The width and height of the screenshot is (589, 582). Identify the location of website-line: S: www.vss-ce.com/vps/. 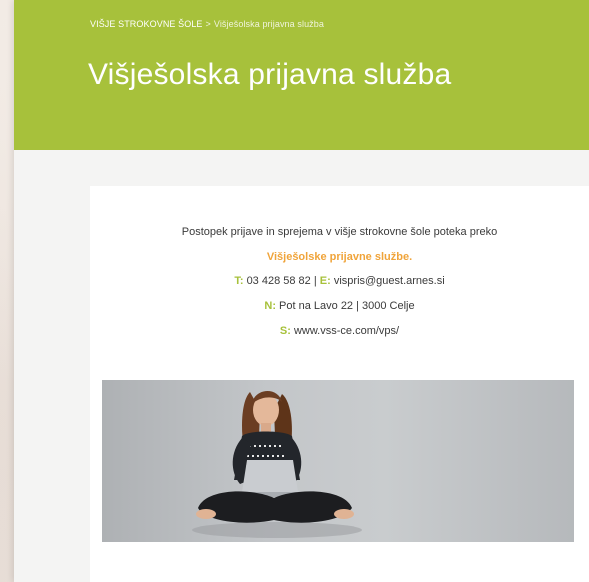
(339, 331).